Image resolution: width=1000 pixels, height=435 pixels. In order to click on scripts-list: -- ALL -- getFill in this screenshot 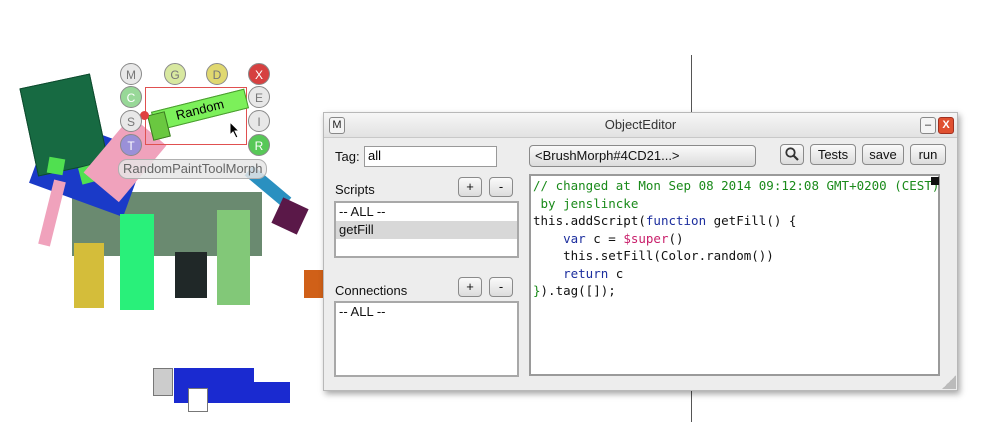, I will do `click(426, 229)`.